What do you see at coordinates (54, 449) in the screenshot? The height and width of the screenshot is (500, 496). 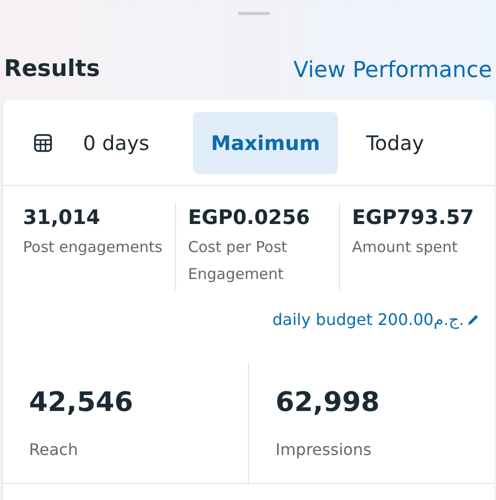 I see `total-label: Reach` at bounding box center [54, 449].